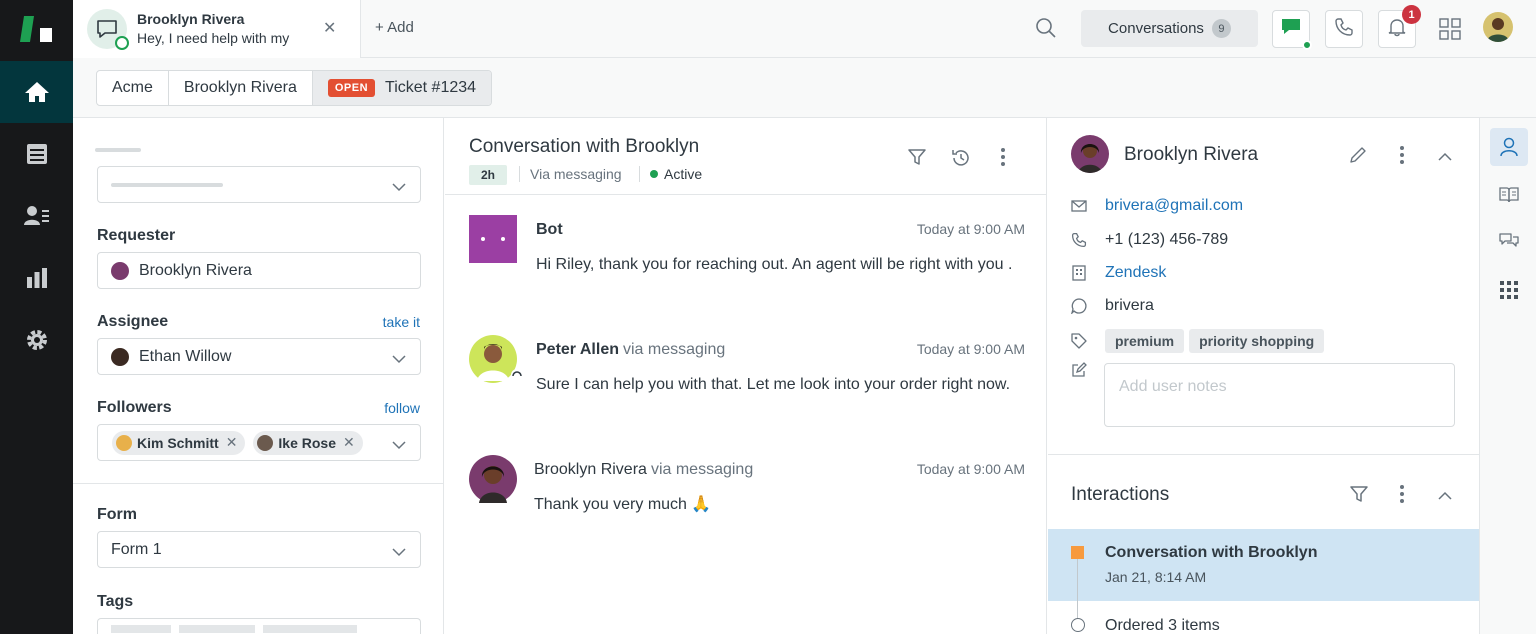  What do you see at coordinates (1046, 30) in the screenshot?
I see `search-icon` at bounding box center [1046, 30].